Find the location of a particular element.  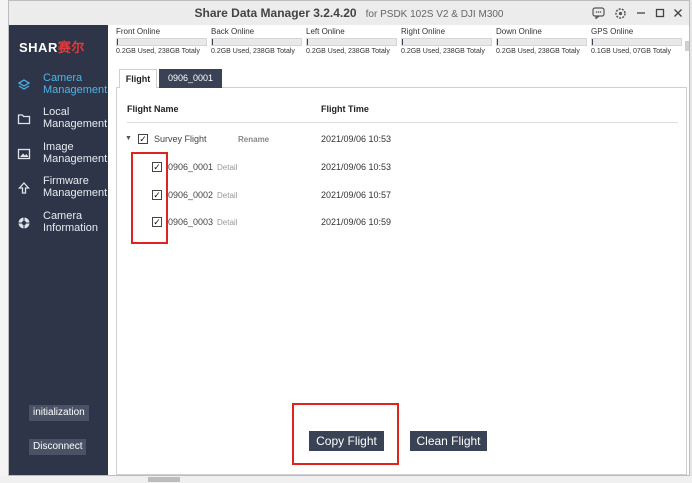

group-checkbox: ✓ is located at coordinates (143, 139).